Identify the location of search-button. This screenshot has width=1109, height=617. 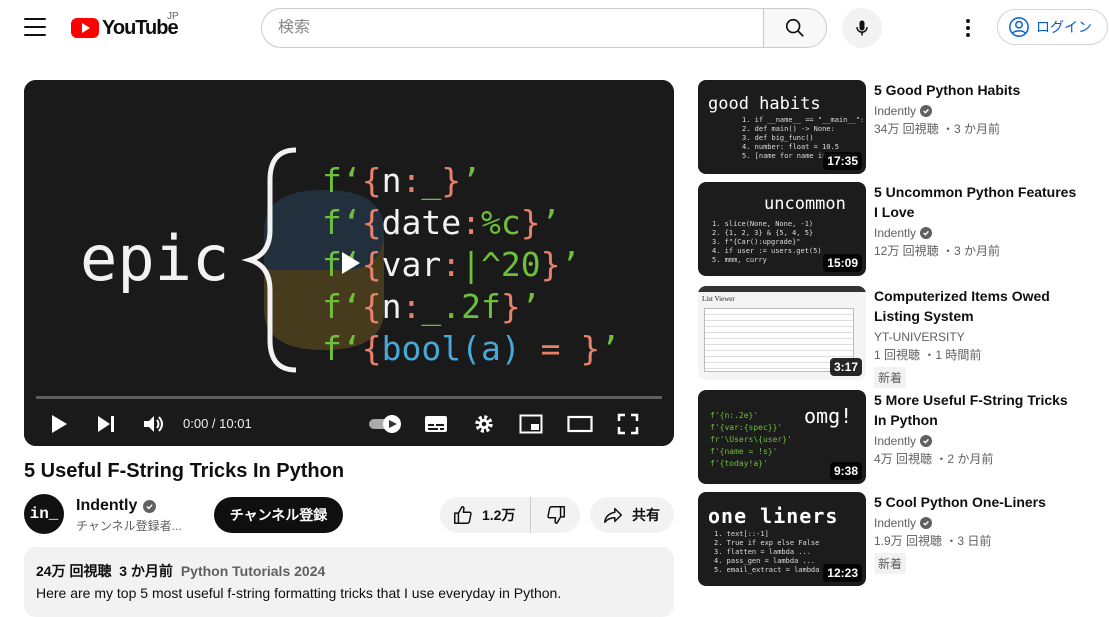
(795, 28).